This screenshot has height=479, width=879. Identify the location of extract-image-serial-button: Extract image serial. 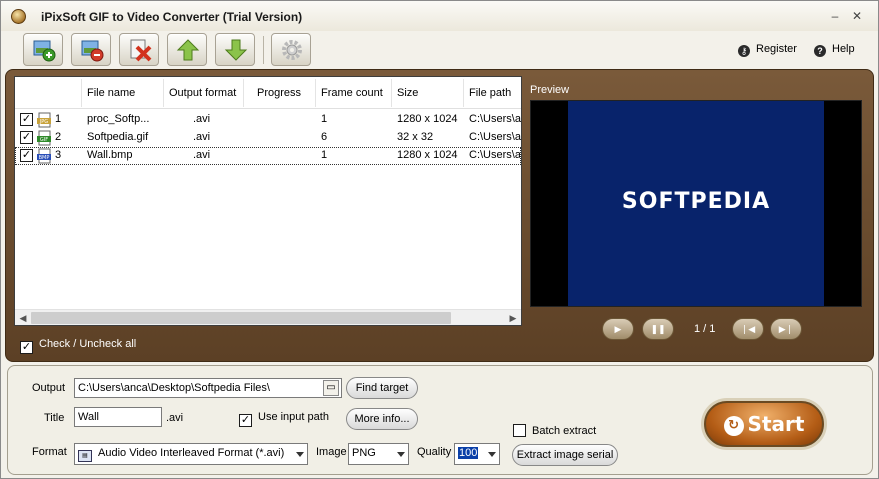
(565, 455).